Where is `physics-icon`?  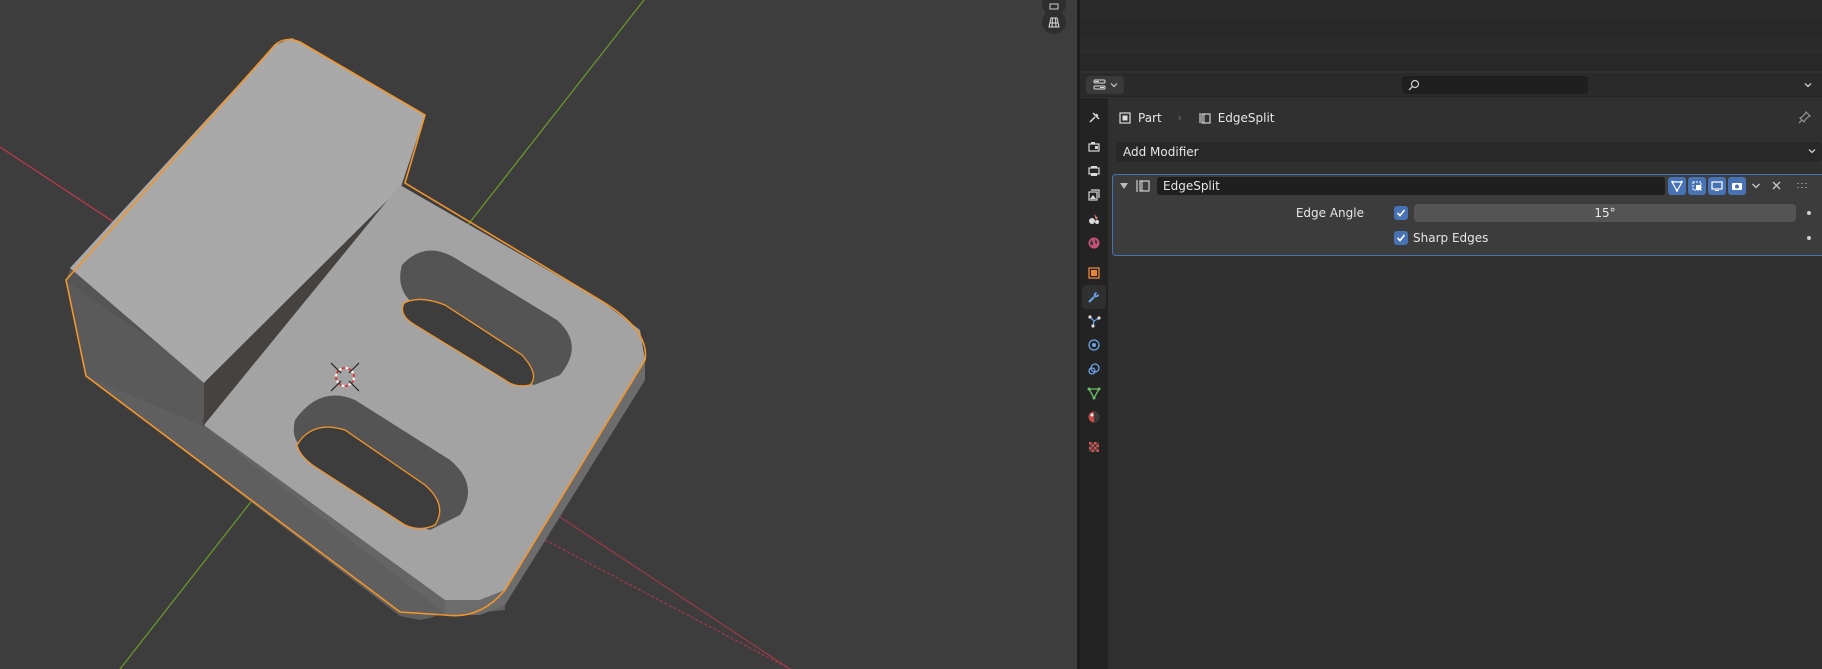
physics-icon is located at coordinates (1094, 345).